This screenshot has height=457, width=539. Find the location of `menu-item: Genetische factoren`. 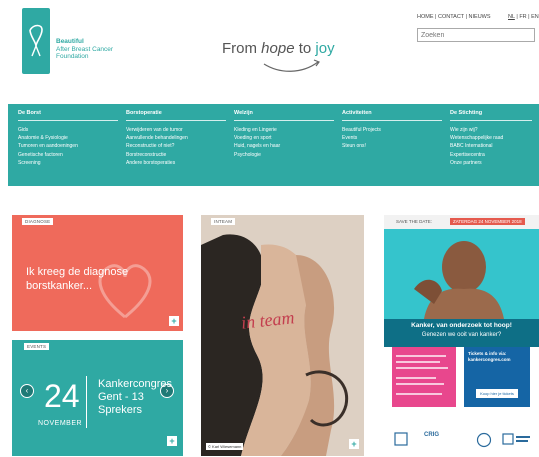

menu-item: Genetische factoren is located at coordinates (68, 155).